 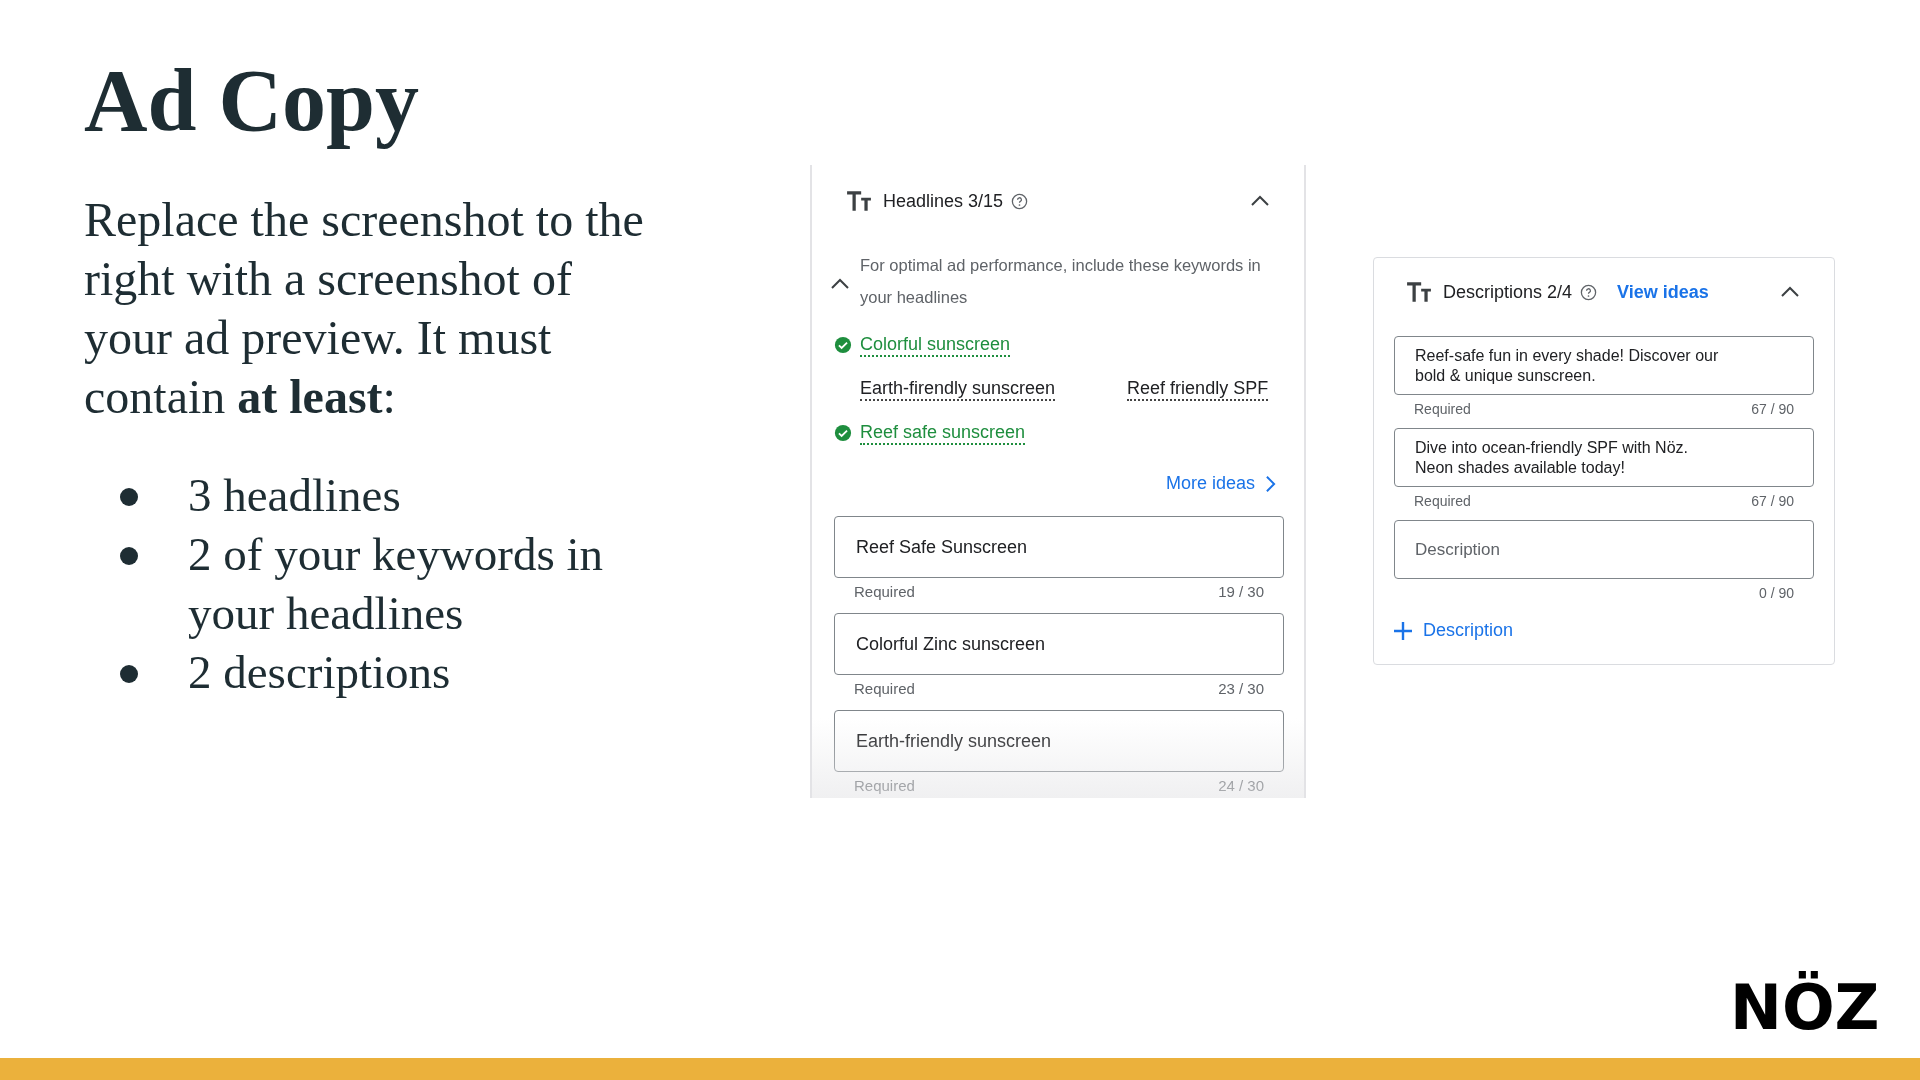 What do you see at coordinates (396, 583) in the screenshot?
I see `bullet-text: 2 of your keywords in your headlines` at bounding box center [396, 583].